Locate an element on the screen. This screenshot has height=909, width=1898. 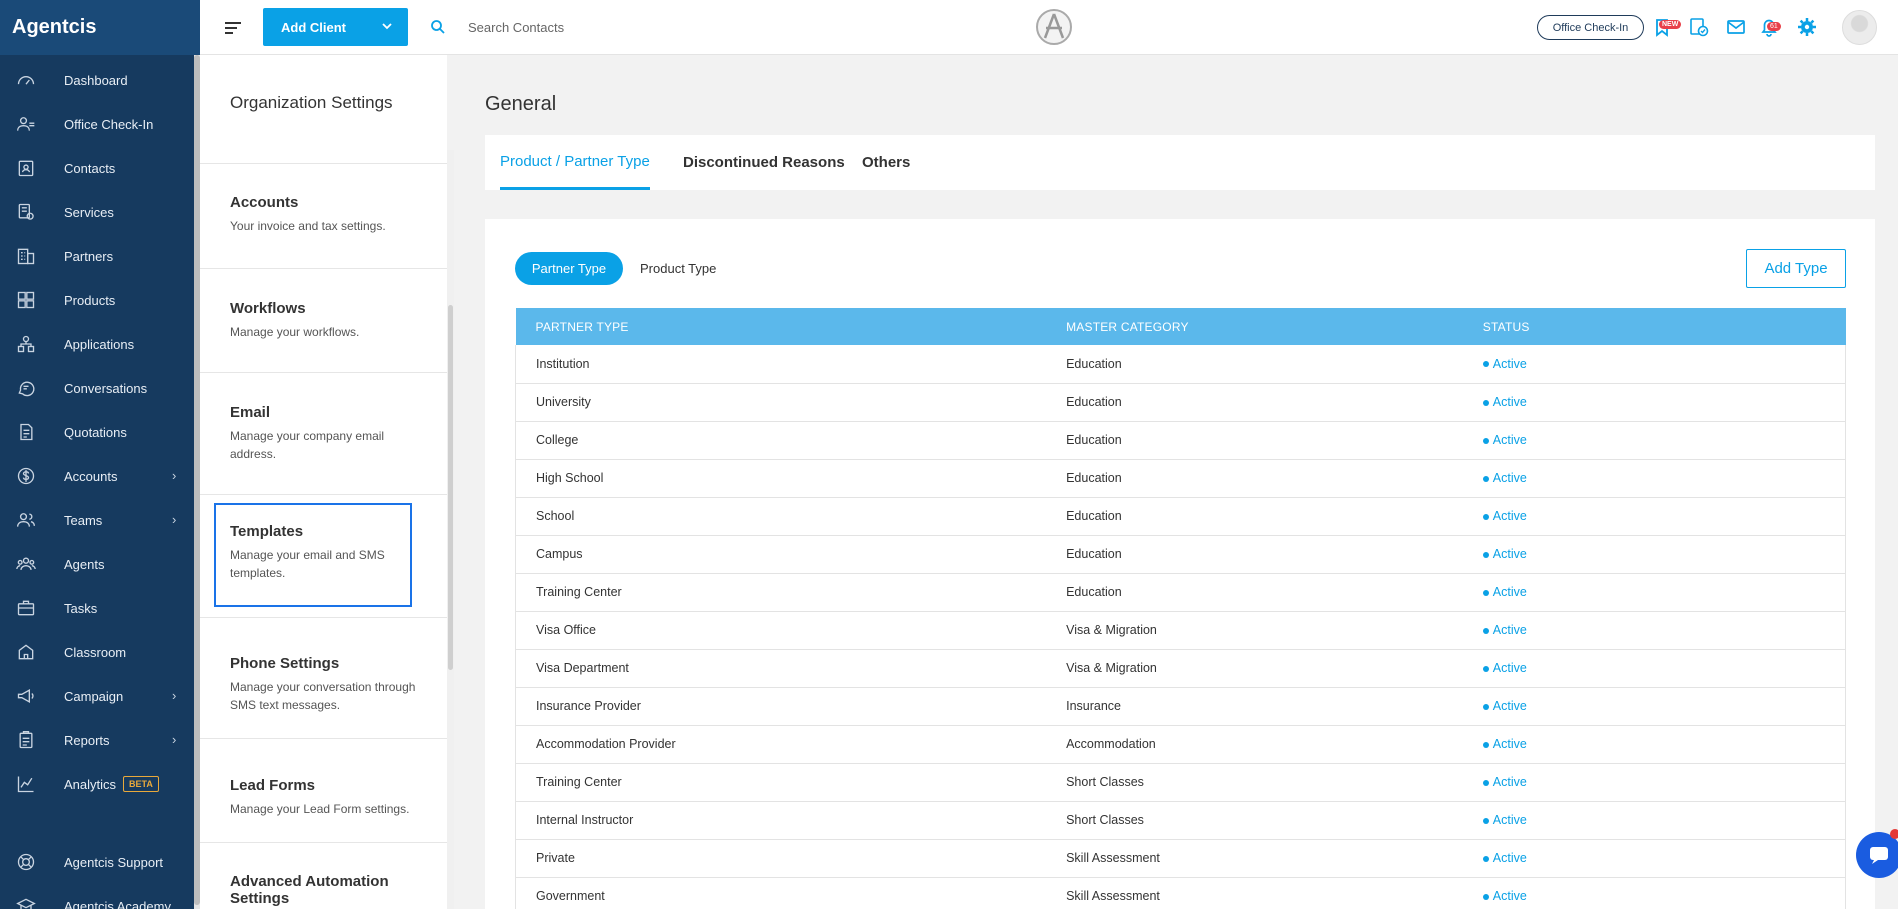
settings-item-accounts: Accounts Your invoice and tax settings. is located at coordinates (323, 217).